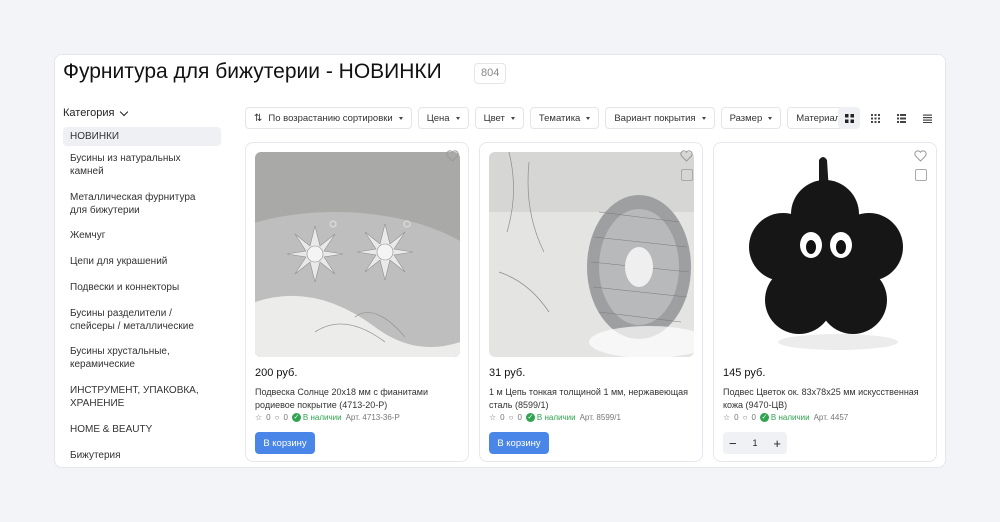 This screenshot has width=1000, height=522. I want to click on grid-small-icon, so click(875, 118).